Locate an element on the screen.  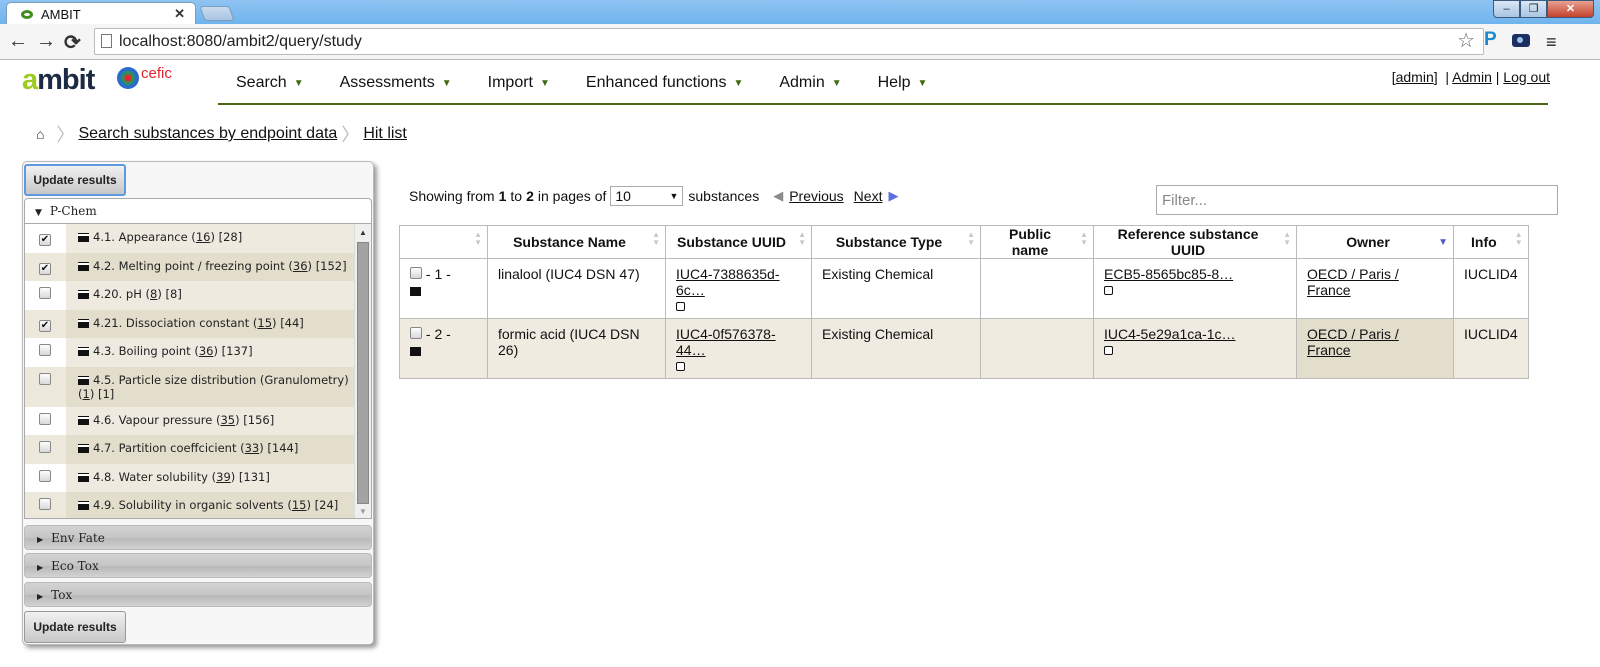
endpoint-list-scrollbar: ▲ ▼ is located at coordinates (362, 371).